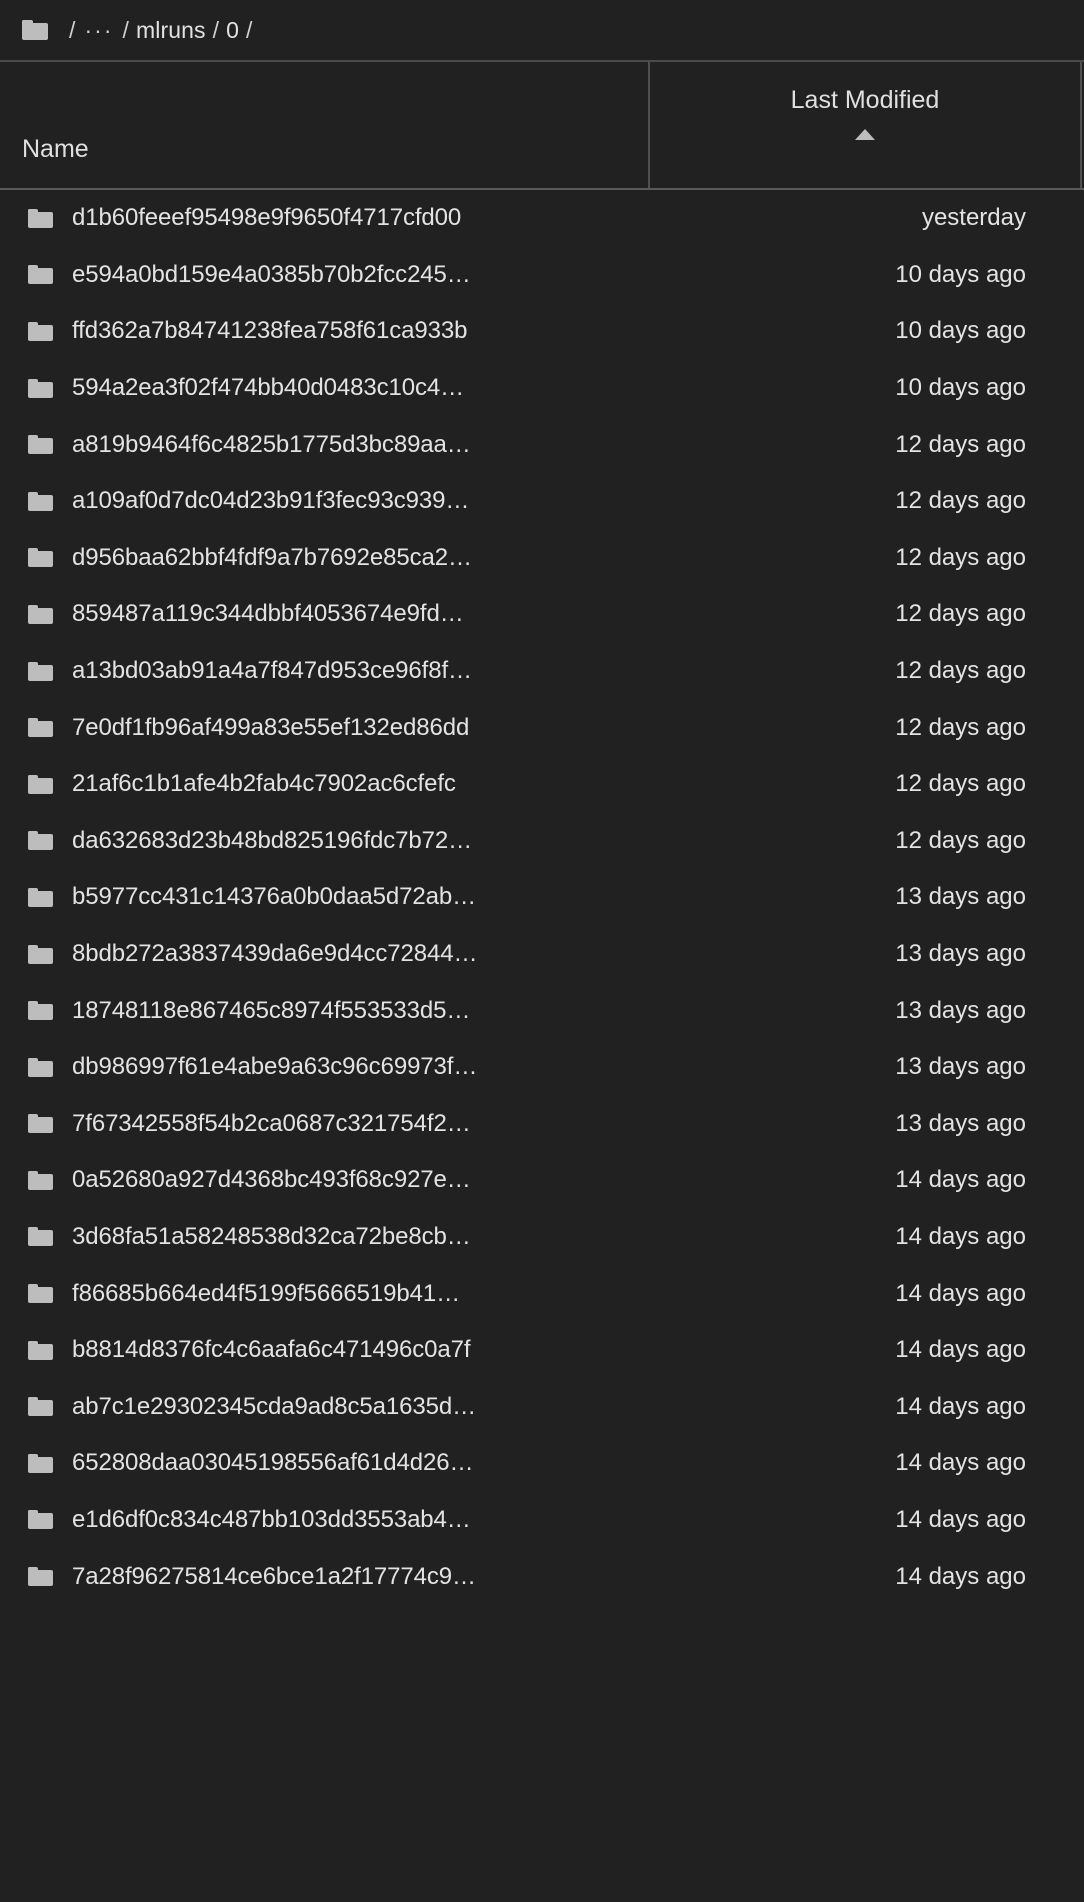  What do you see at coordinates (325, 728) in the screenshot?
I see `file-name-cell: 7e0df1fb96af499a83e55ef132ed86dd` at bounding box center [325, 728].